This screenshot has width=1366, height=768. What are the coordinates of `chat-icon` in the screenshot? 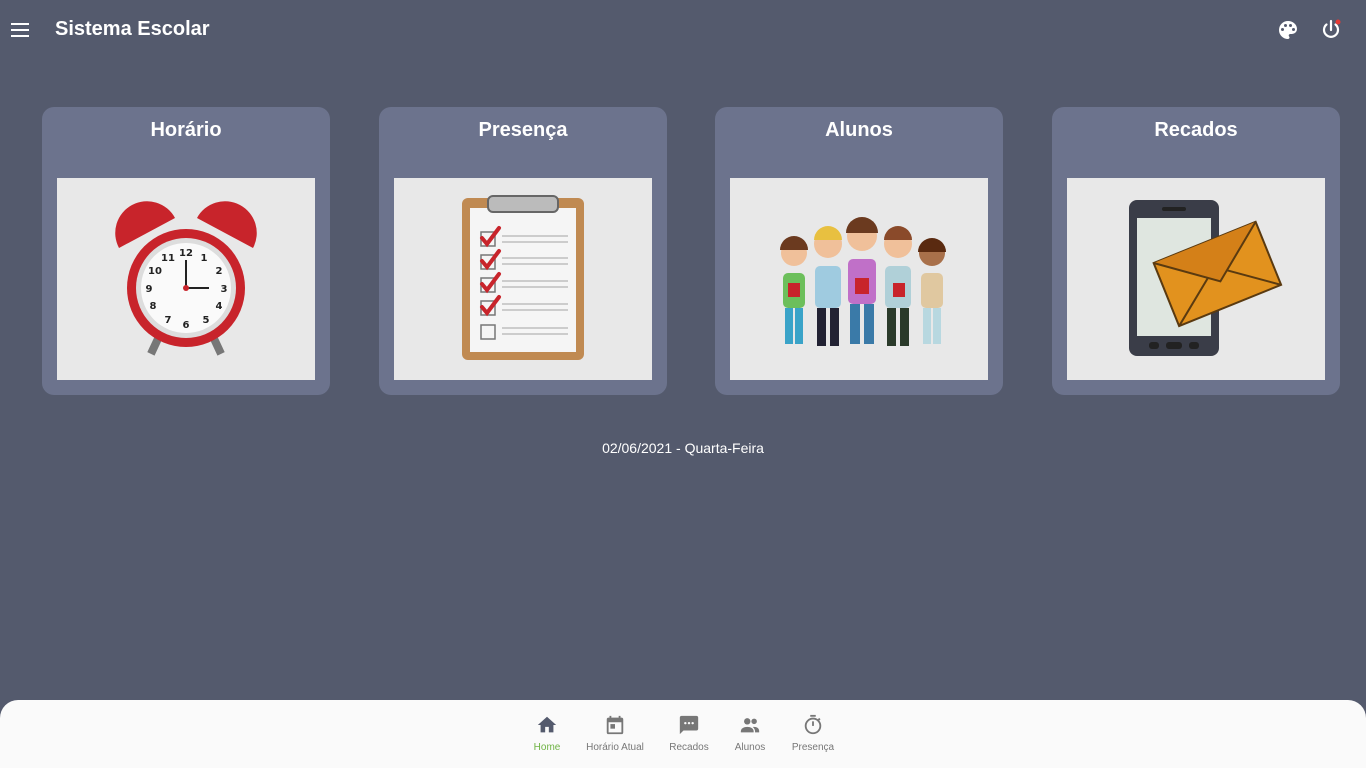 It's located at (689, 725).